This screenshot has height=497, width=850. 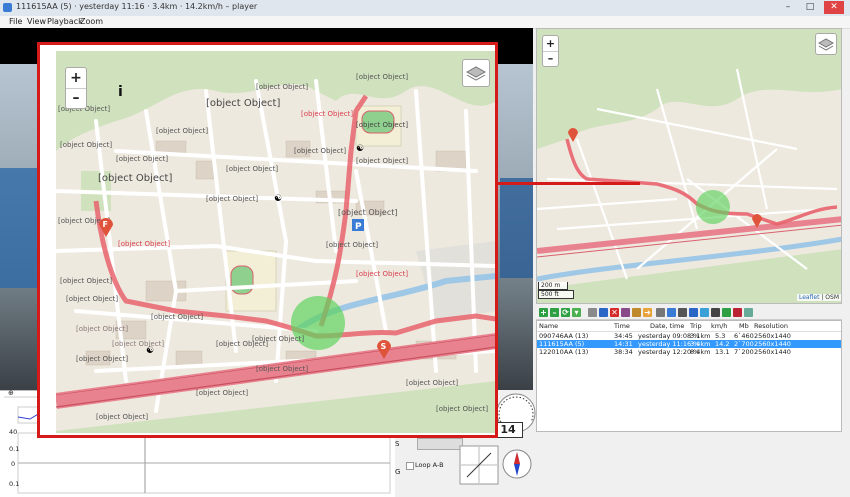 What do you see at coordinates (548, 326) in the screenshot?
I see `col-name: Name` at bounding box center [548, 326].